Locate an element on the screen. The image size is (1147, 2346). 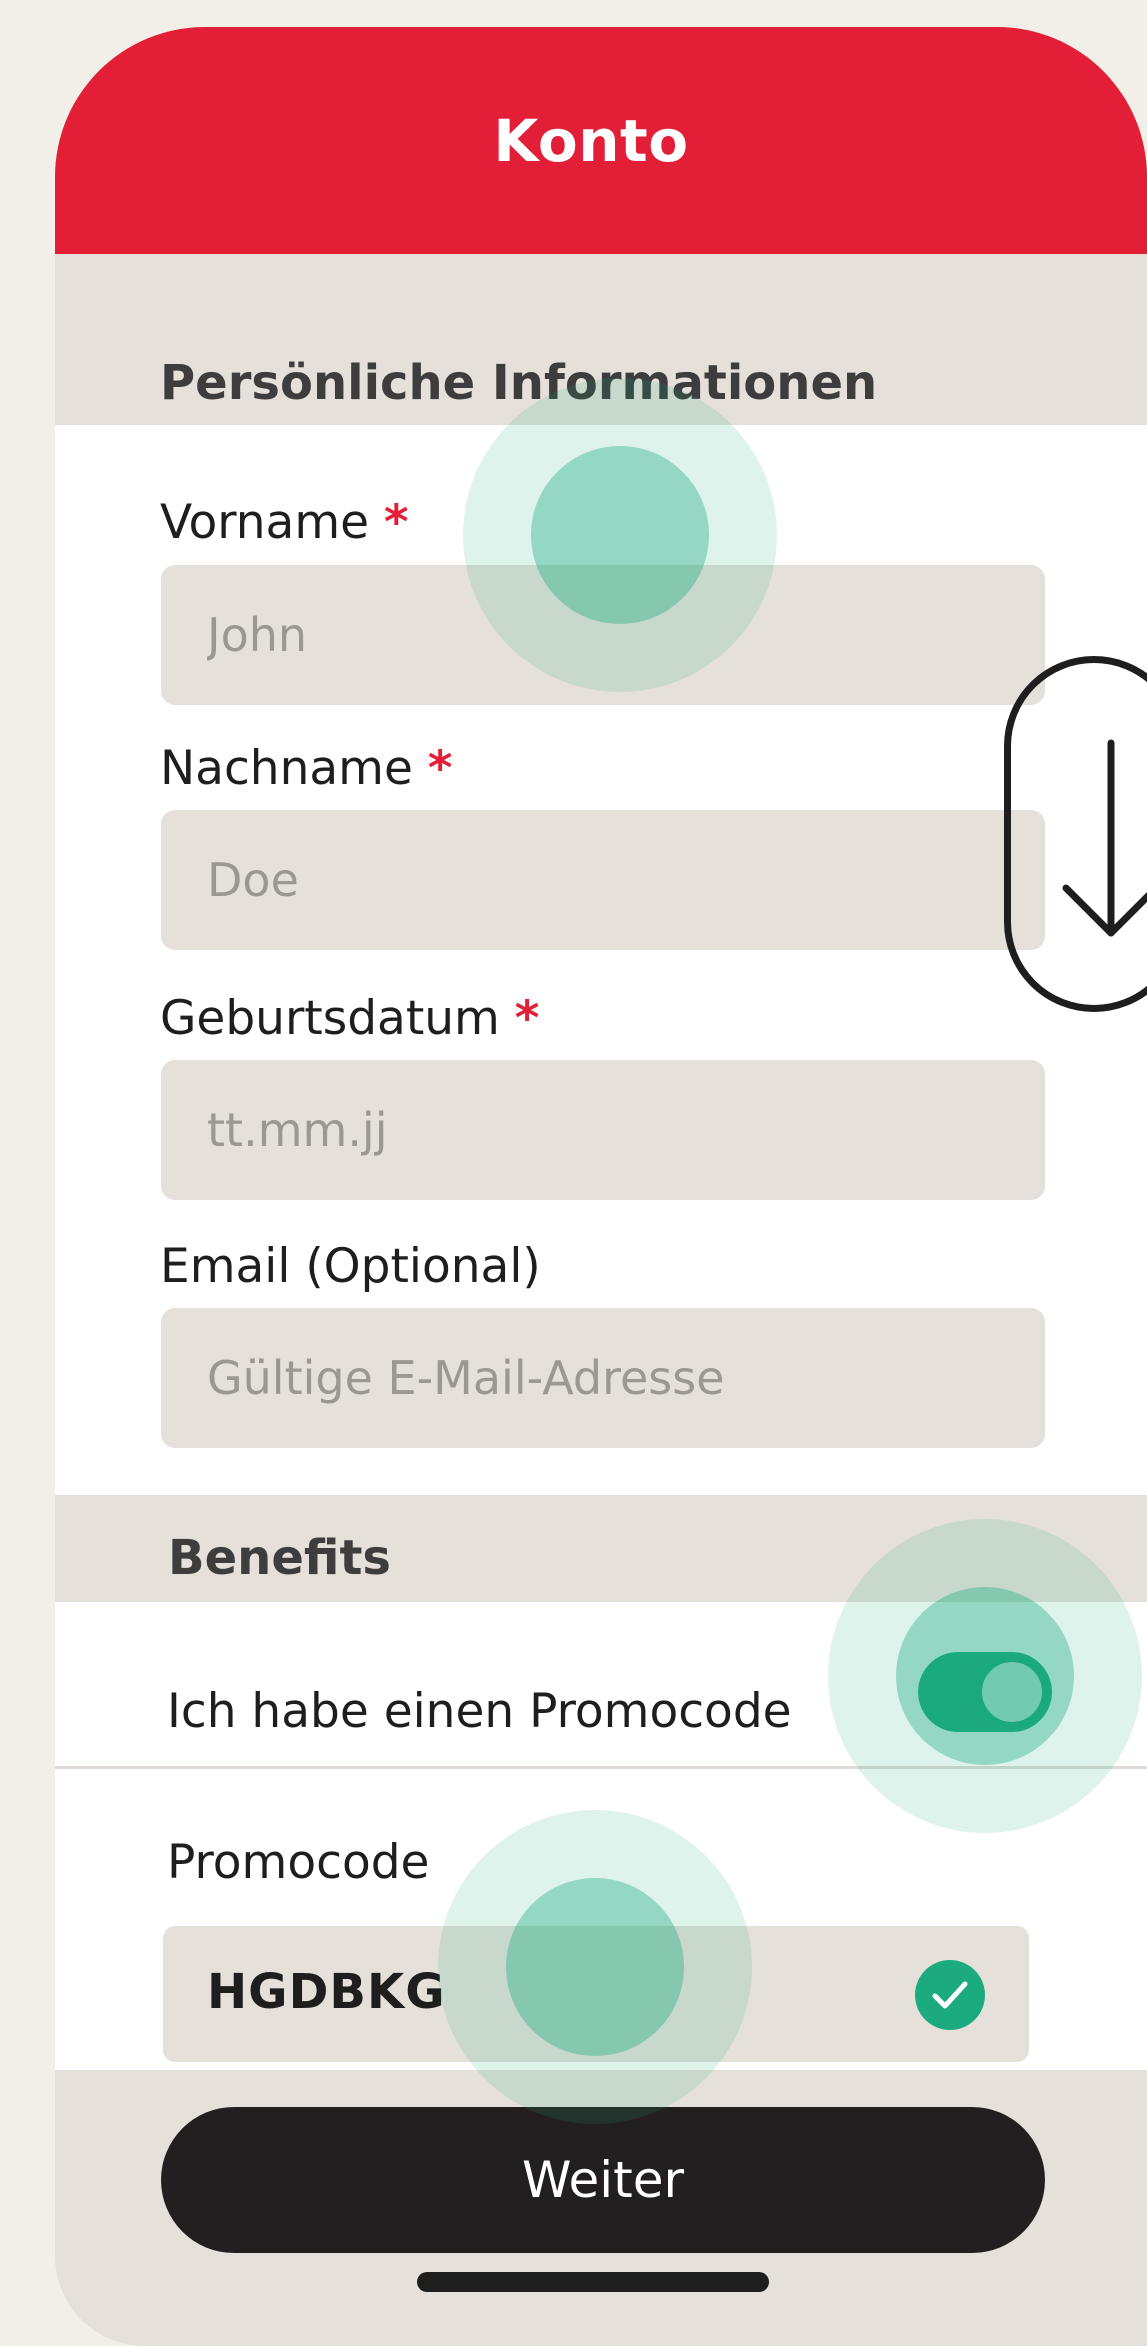
arrow-down-icon is located at coordinates (1104, 838).